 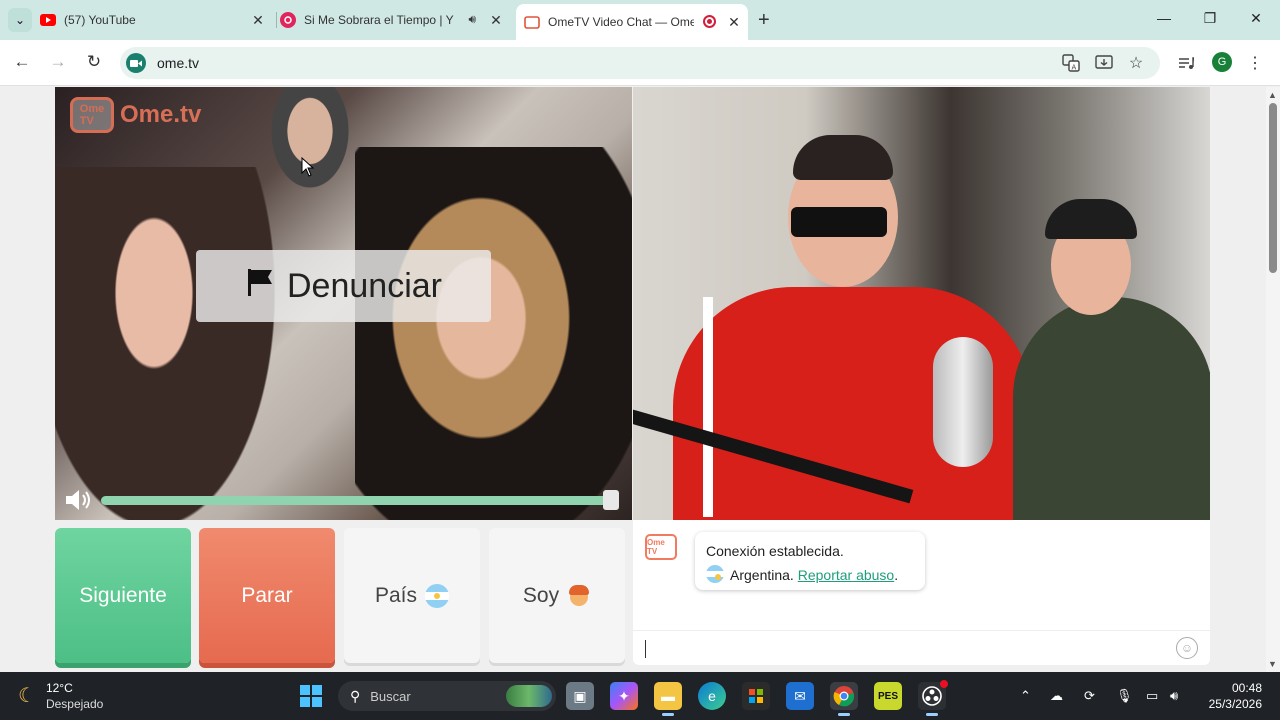 What do you see at coordinates (709, 21) in the screenshot?
I see `recording-icon` at bounding box center [709, 21].